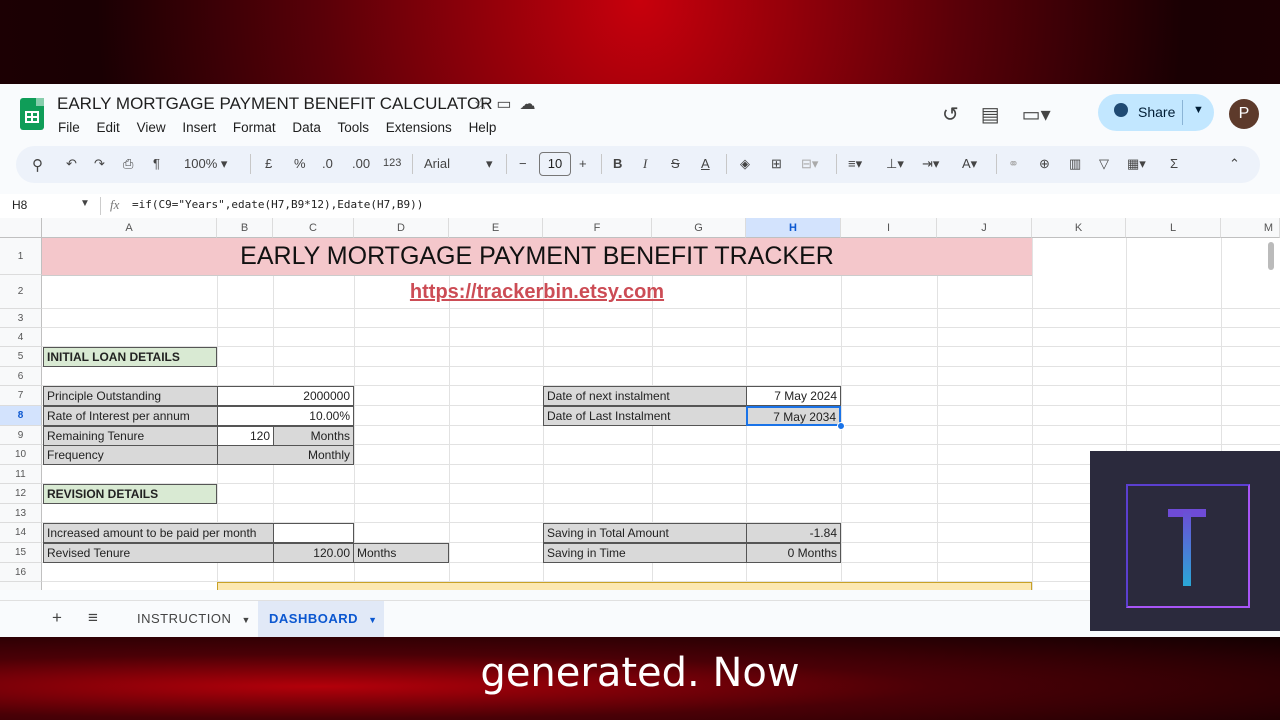 The height and width of the screenshot is (720, 1280). Describe the element at coordinates (809, 164) in the screenshot. I see `merge-cells-icon: ⊟▾` at that location.